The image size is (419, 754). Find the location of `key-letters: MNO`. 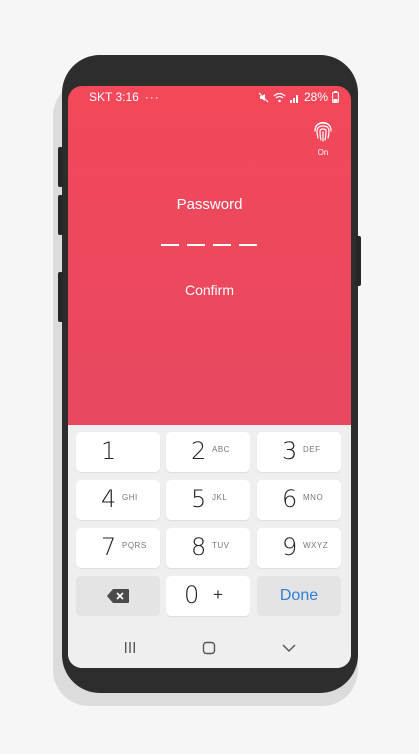

key-letters: MNO is located at coordinates (313, 497).